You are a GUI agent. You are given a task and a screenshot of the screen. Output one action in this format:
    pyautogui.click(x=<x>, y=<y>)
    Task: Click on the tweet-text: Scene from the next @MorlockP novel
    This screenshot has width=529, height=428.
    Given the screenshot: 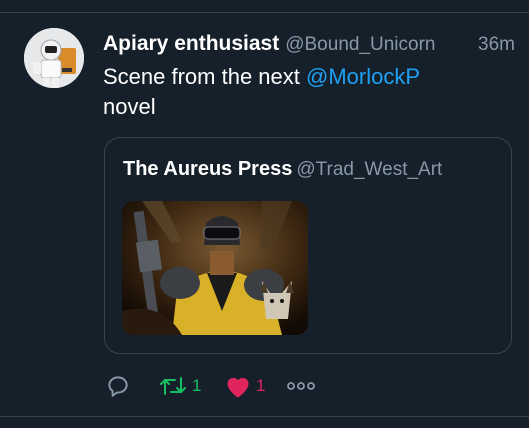 What is the action you would take?
    pyautogui.click(x=303, y=92)
    